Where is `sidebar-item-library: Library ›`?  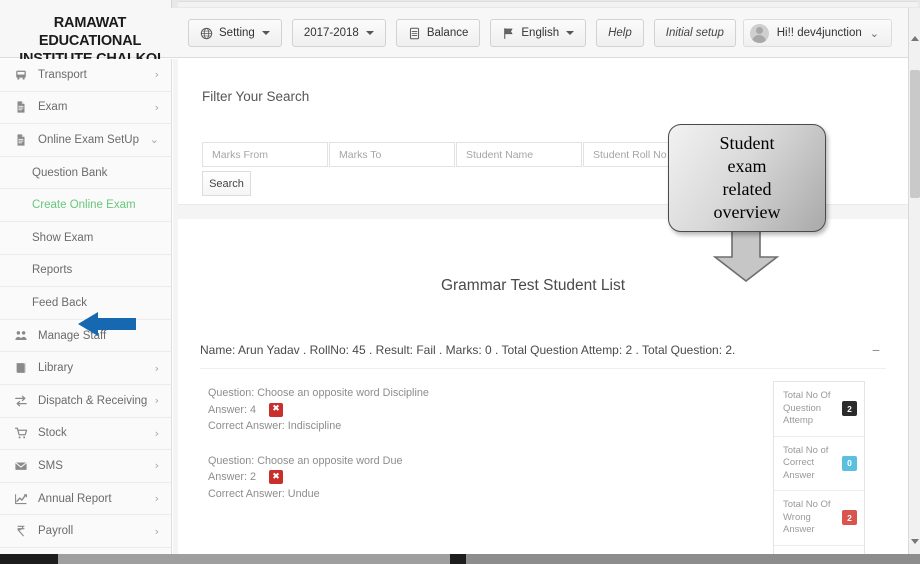
sidebar-item-library: Library › is located at coordinates (85, 368).